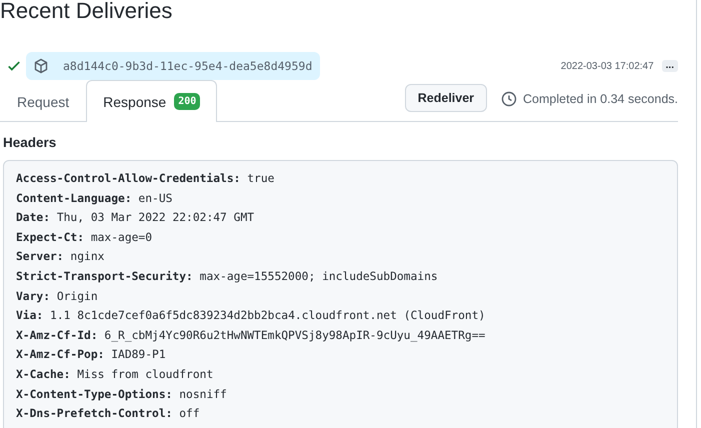 The image size is (701, 428). I want to click on page-title: Recent Deliveries, so click(87, 12).